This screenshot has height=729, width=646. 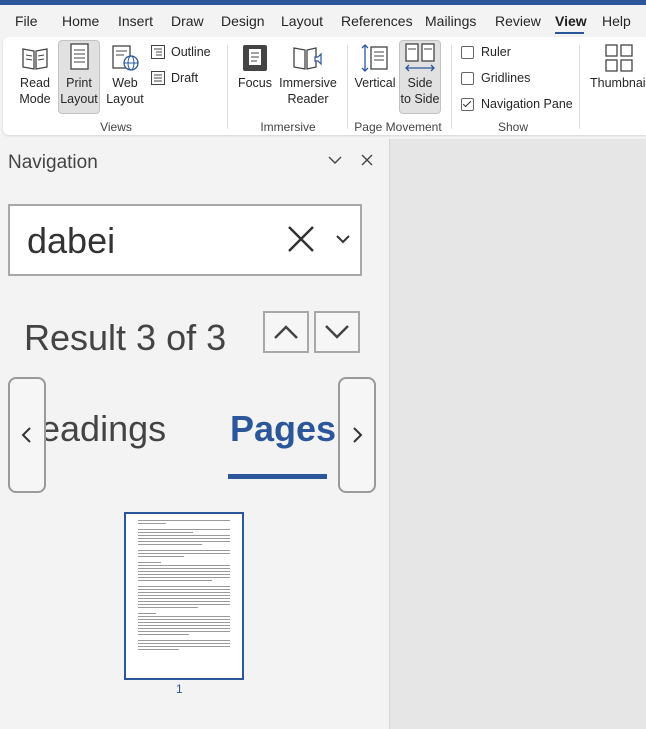 I want to click on navigation-pane-checkbox: Navigation Pane, so click(x=517, y=104).